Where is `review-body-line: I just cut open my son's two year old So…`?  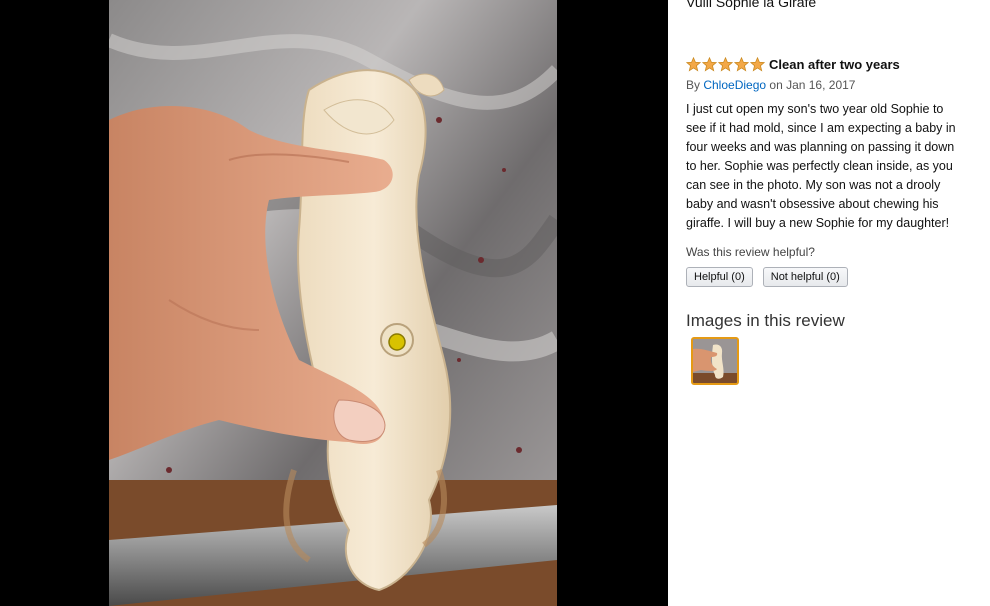 review-body-line: I just cut open my son's two year old So… is located at coordinates (815, 109).